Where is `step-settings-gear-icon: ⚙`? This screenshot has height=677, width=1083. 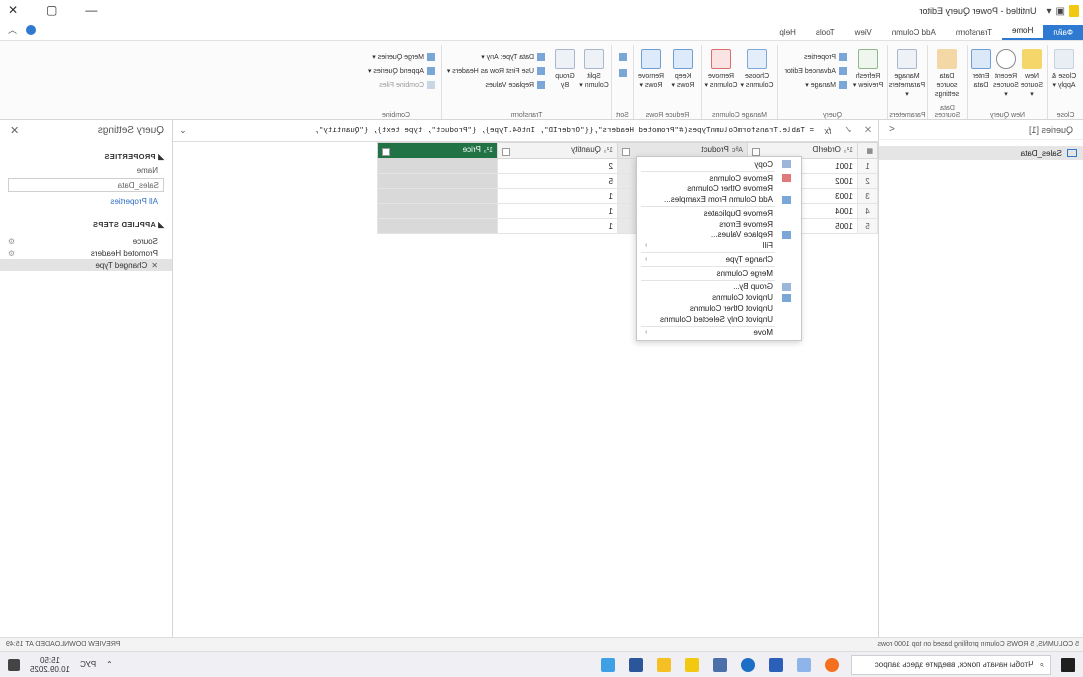
step-settings-gear-icon: ⚙ is located at coordinates (11, 241).